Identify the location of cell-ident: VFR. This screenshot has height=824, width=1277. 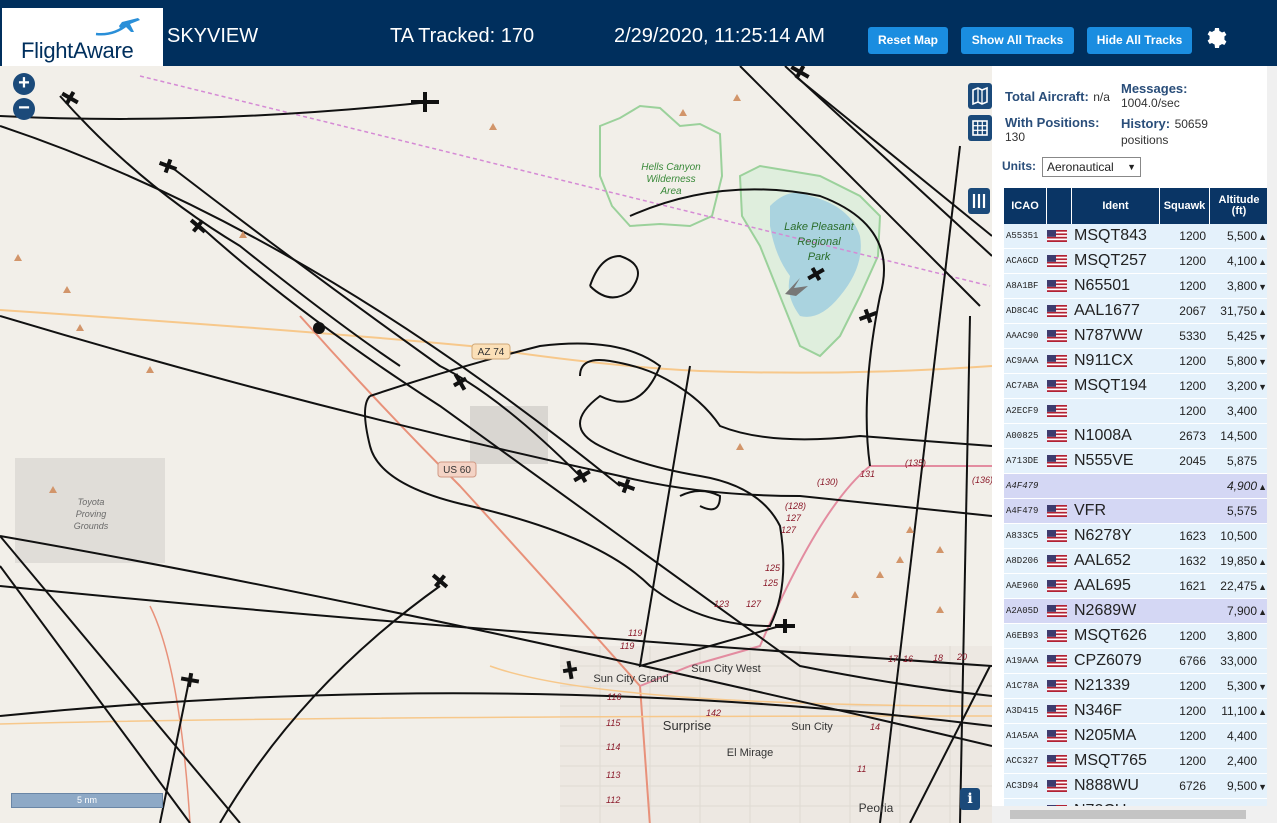
(1090, 510).